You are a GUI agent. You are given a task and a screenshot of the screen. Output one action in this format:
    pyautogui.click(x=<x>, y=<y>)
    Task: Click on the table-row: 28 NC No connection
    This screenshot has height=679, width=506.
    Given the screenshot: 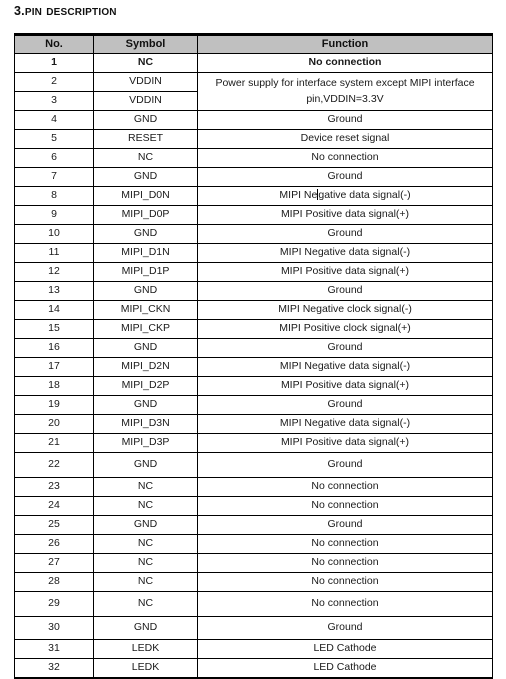 What is the action you would take?
    pyautogui.click(x=253, y=582)
    